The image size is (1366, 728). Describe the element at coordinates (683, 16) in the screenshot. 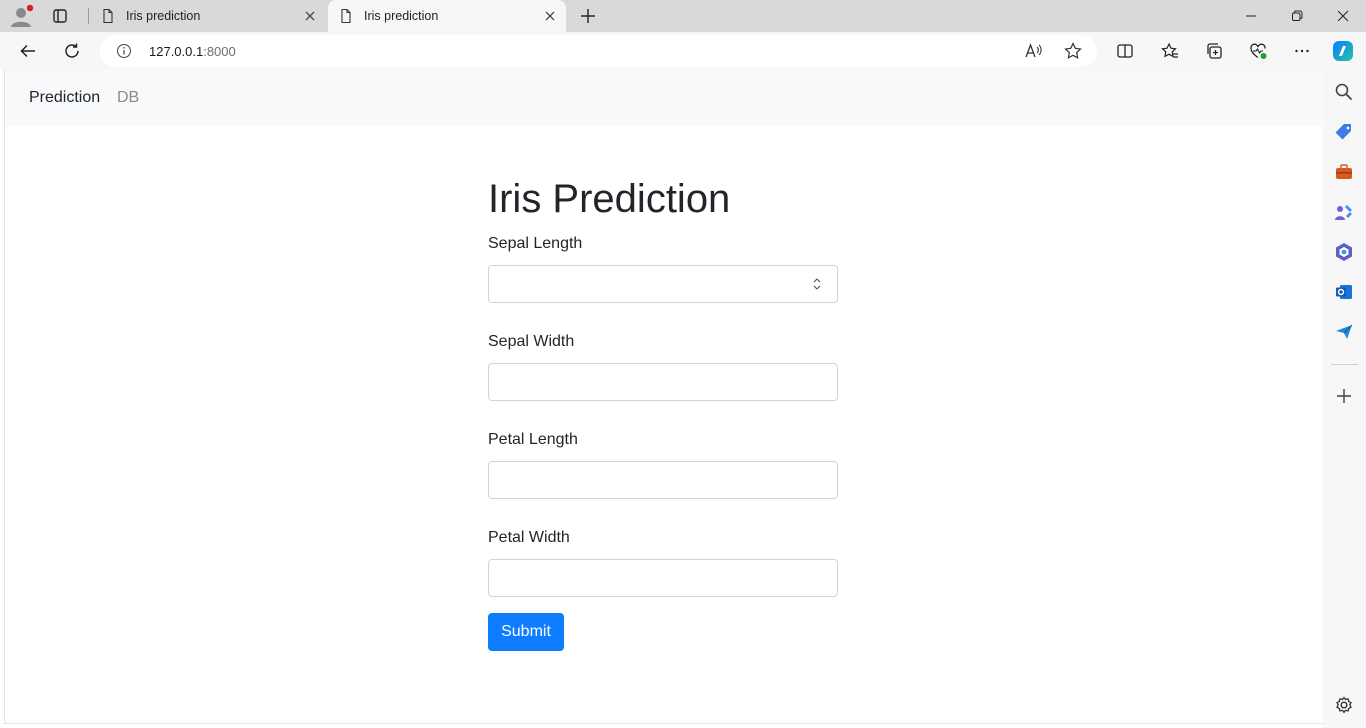

I see `browser-tab-strip: Iris prediction Iris prediction` at that location.